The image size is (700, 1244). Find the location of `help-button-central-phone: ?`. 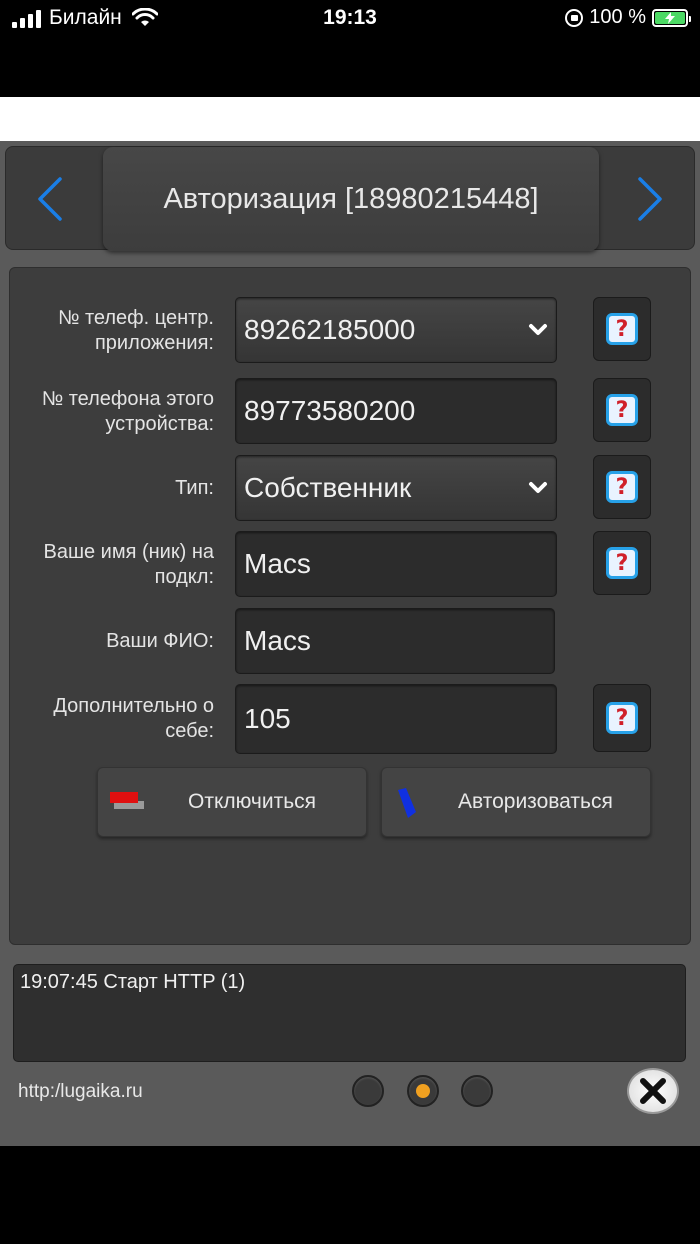

help-button-central-phone: ? is located at coordinates (622, 329).